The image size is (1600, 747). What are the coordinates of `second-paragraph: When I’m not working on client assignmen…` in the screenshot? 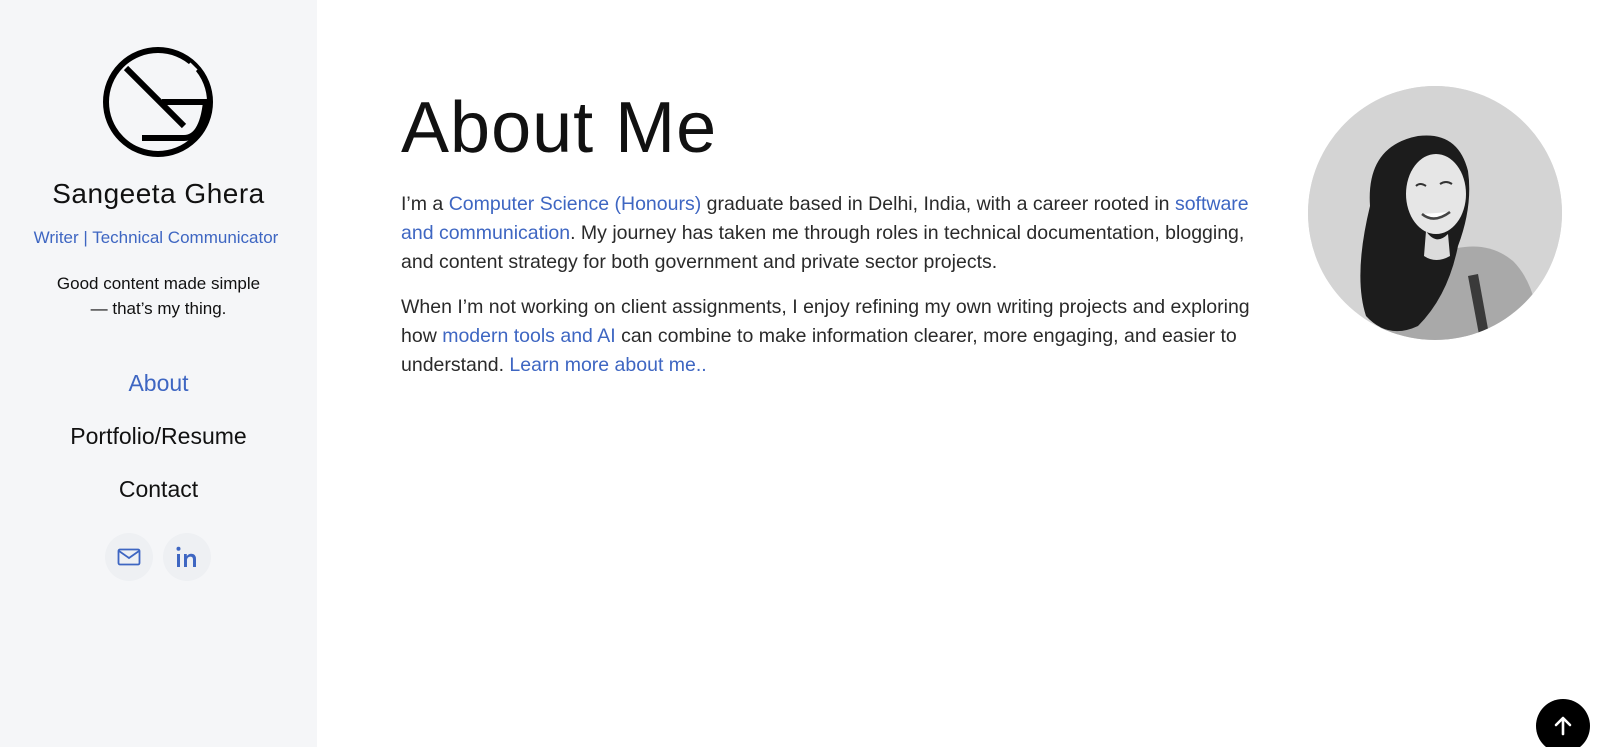 It's located at (838, 336).